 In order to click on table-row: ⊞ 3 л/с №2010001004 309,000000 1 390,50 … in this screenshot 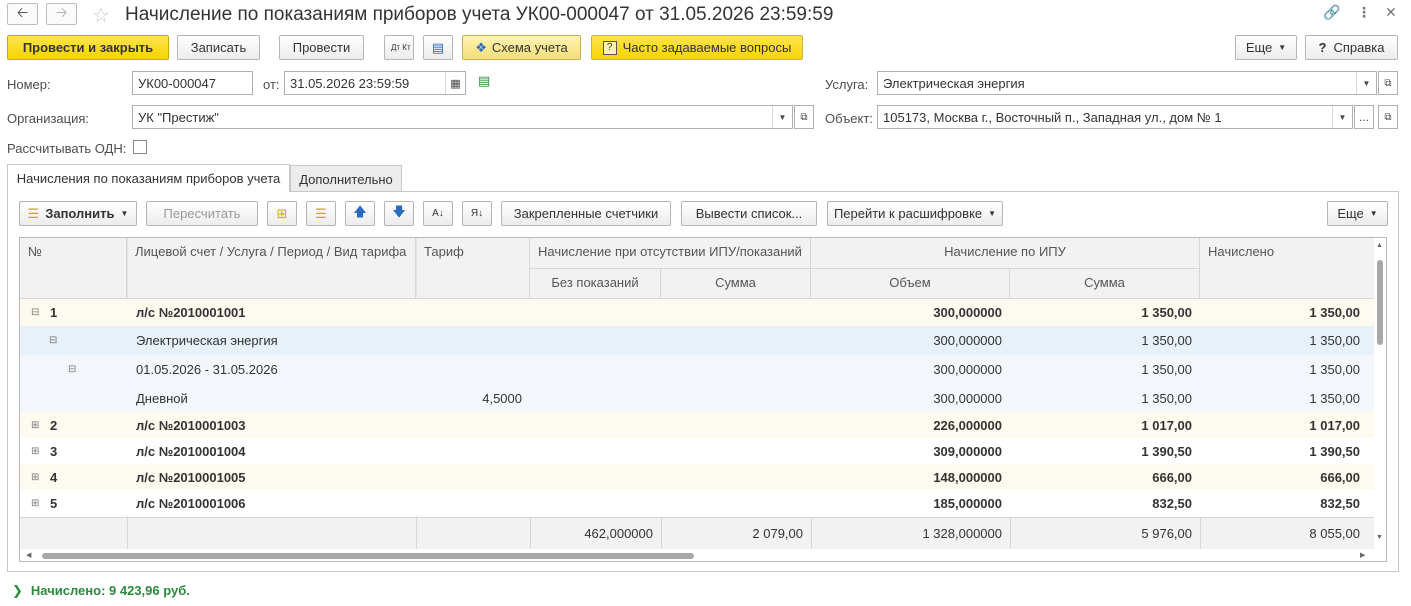, I will do `click(698, 451)`.